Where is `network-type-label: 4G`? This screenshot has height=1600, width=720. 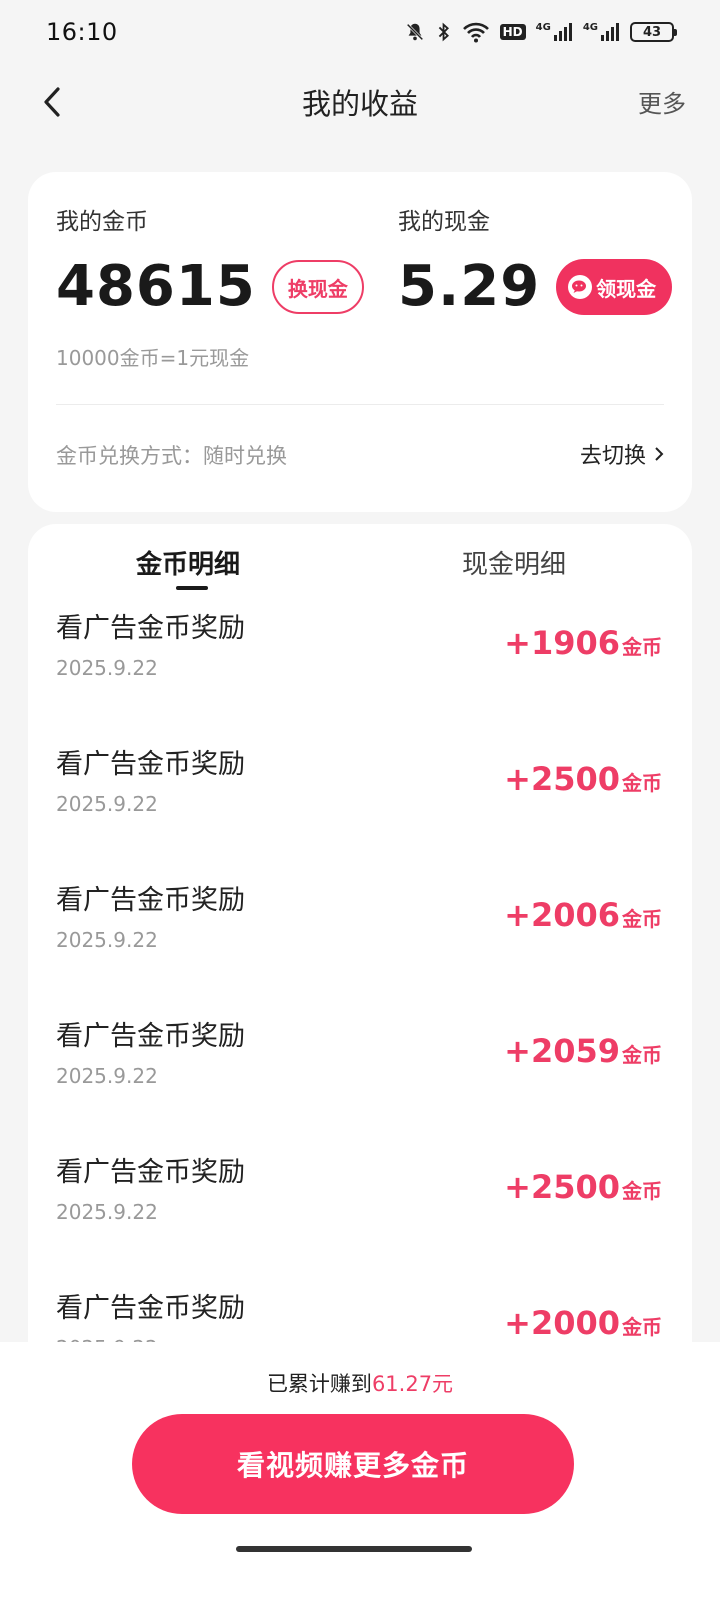 network-type-label: 4G is located at coordinates (543, 27).